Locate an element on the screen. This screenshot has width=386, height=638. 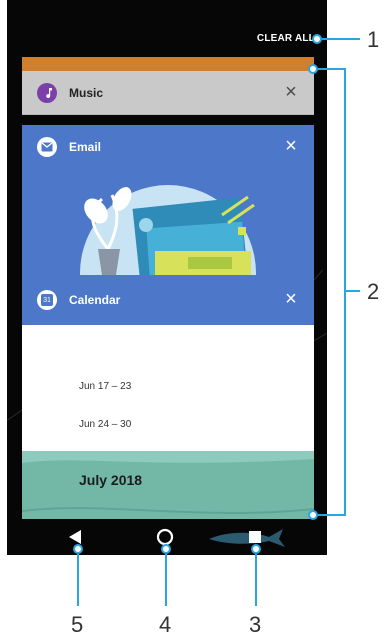
music-note-icon is located at coordinates (47, 92).